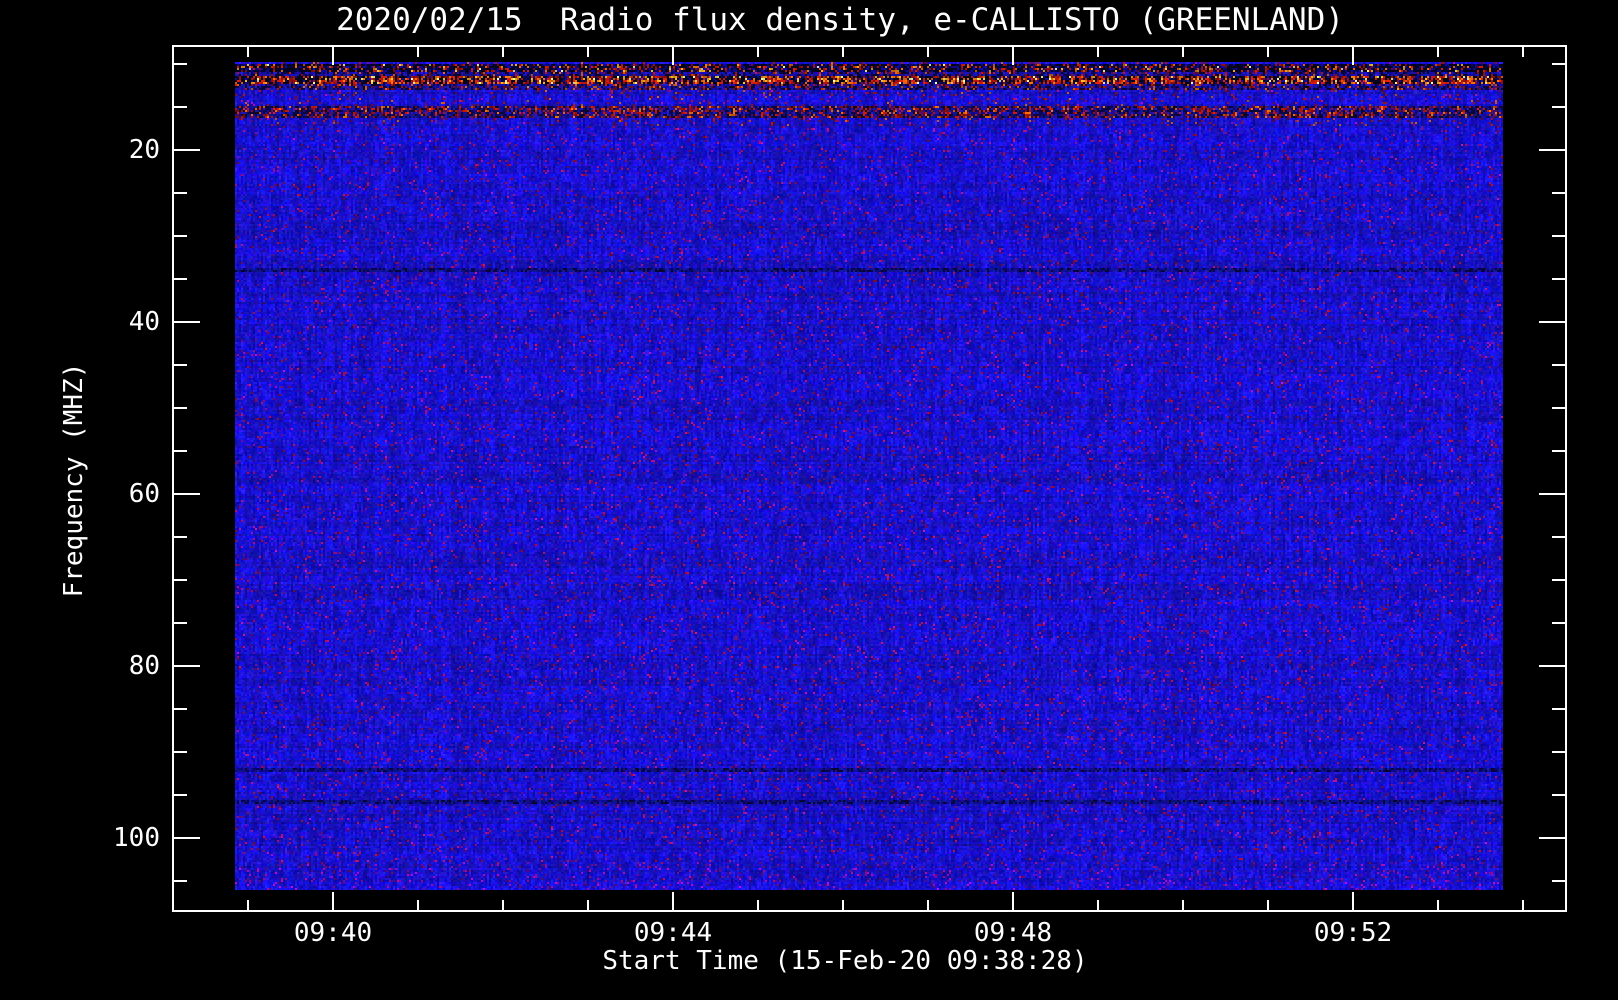 The height and width of the screenshot is (1000, 1618). Describe the element at coordinates (136, 838) in the screenshot. I see `y-tick-label: 100` at that location.